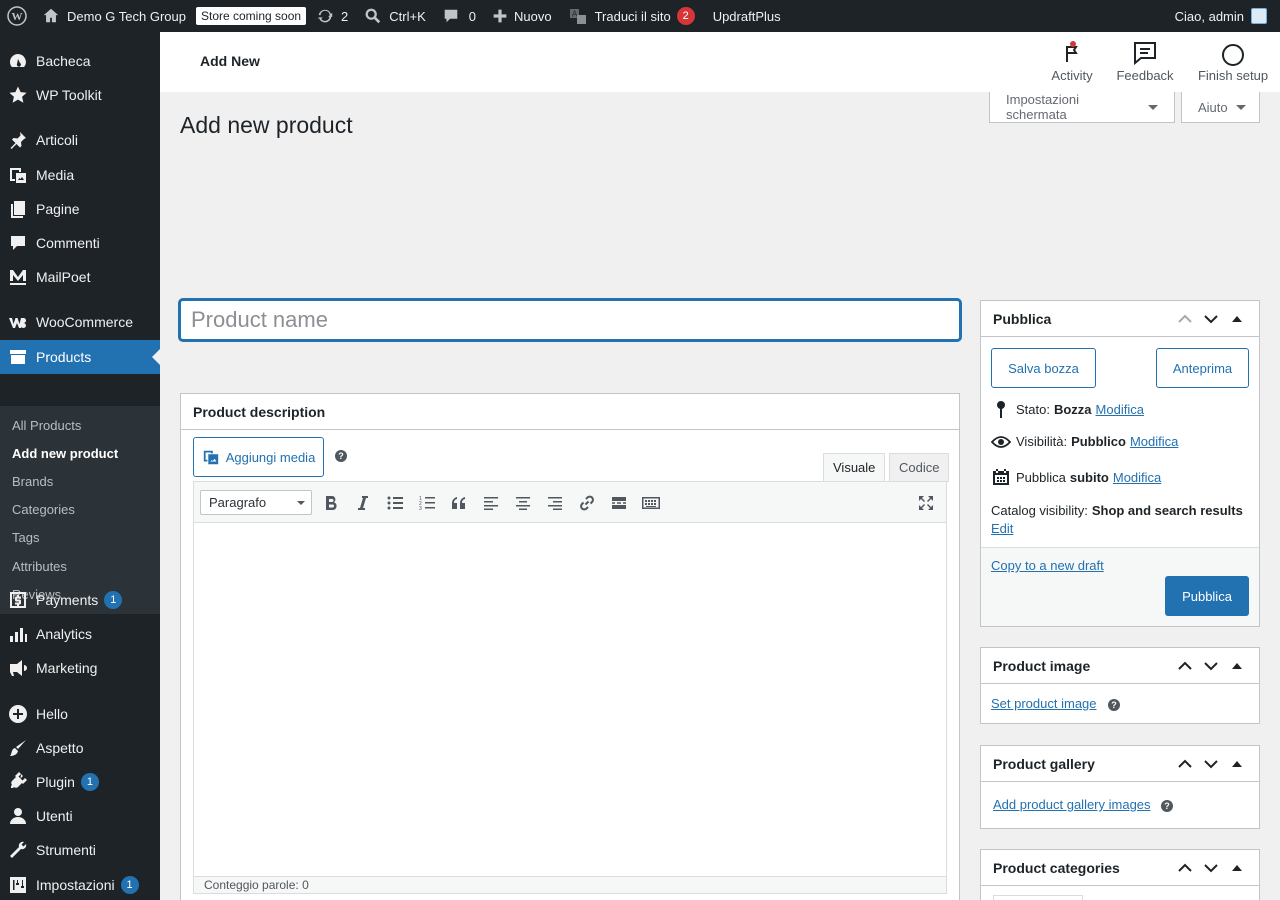 The height and width of the screenshot is (900, 1280). Describe the element at coordinates (251, 16) in the screenshot. I see `store-status-badge: Store coming soon` at that location.